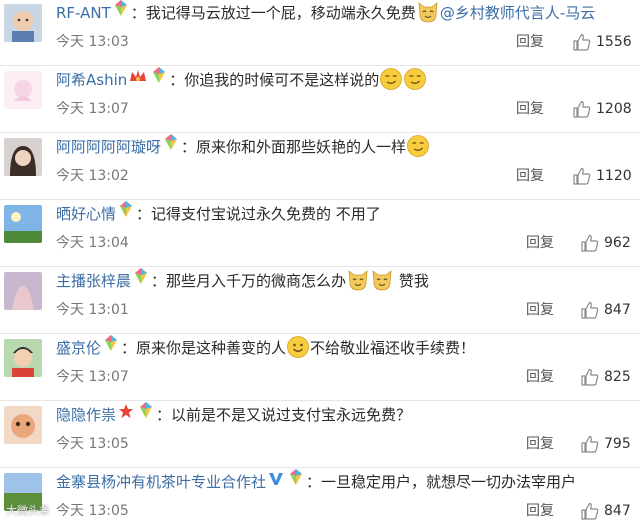  Describe the element at coordinates (92, 176) in the screenshot. I see `comment-time: 今天 13:02` at that location.